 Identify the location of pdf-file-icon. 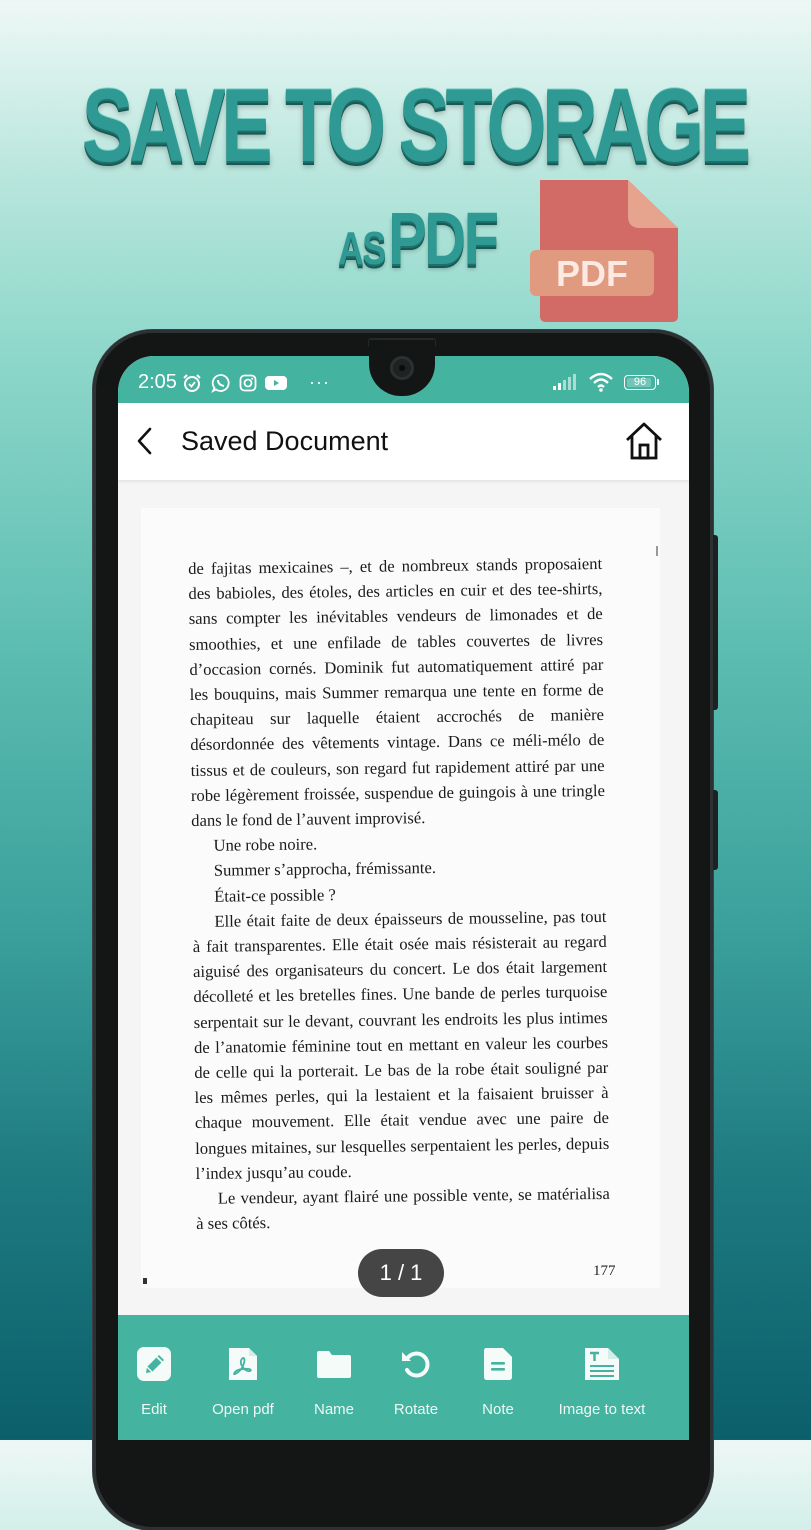
(243, 1364).